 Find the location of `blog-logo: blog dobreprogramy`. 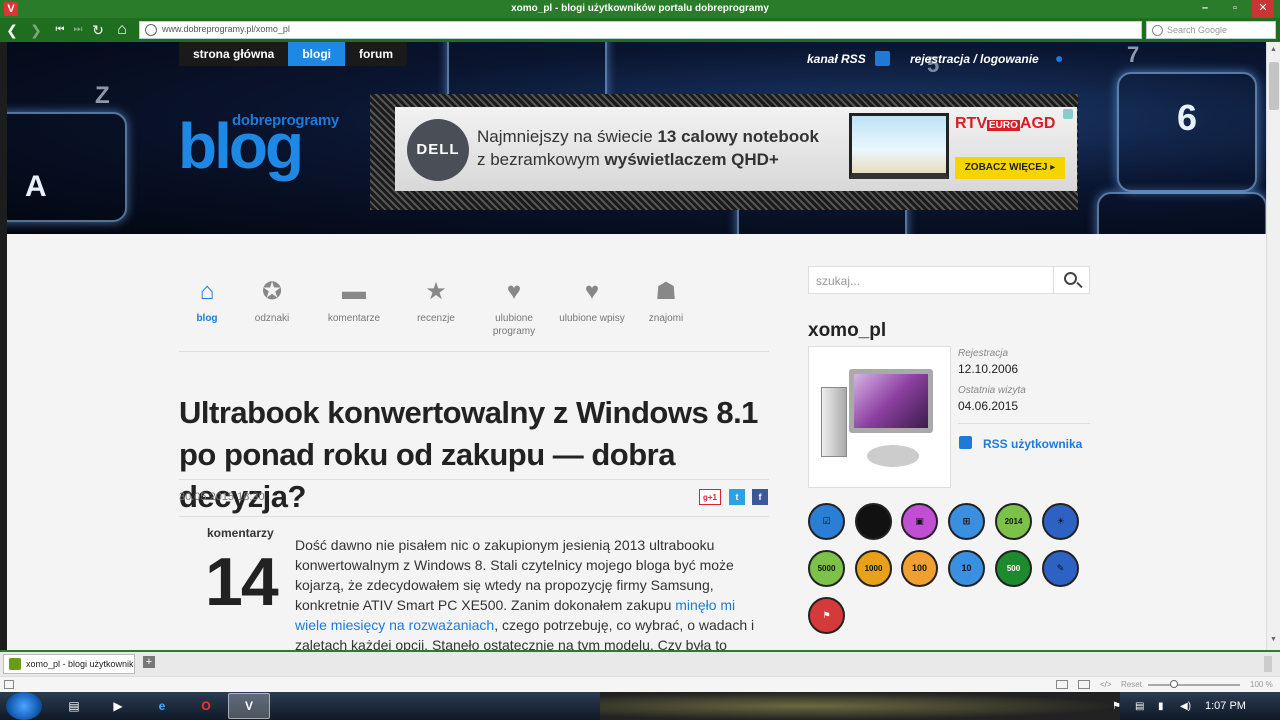

blog-logo: blog dobreprogramy is located at coordinates (268, 144).